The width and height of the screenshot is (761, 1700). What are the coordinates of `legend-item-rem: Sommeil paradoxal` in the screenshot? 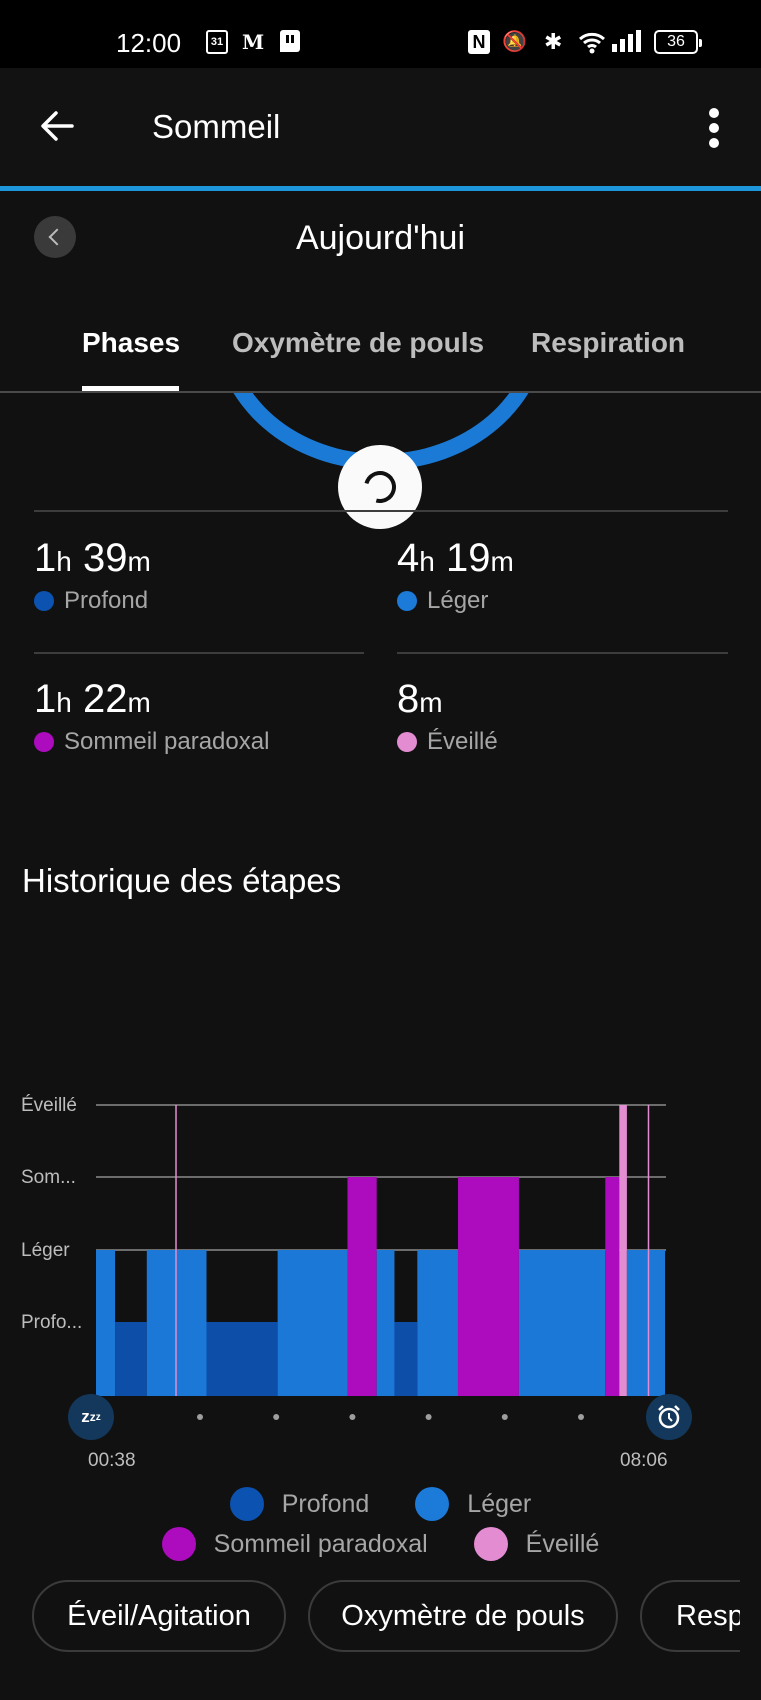 It's located at (294, 1544).